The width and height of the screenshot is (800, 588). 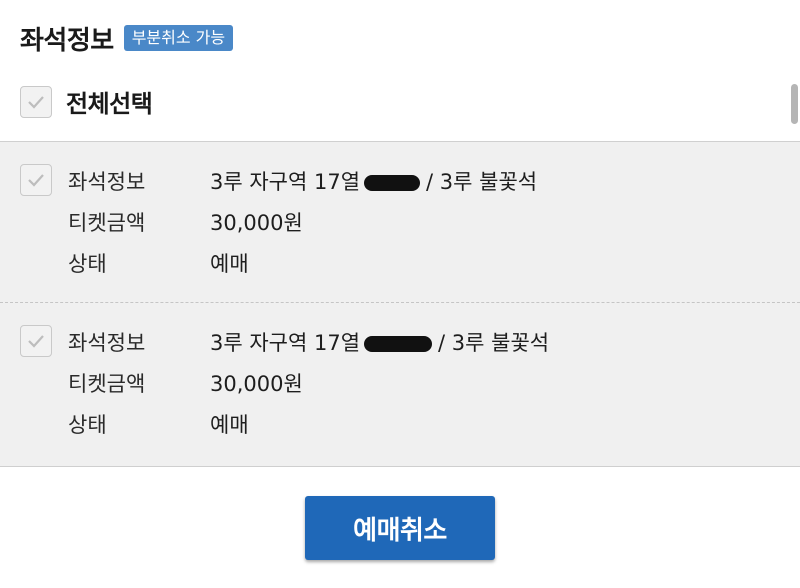 I want to click on scrollbar, so click(x=794, y=104).